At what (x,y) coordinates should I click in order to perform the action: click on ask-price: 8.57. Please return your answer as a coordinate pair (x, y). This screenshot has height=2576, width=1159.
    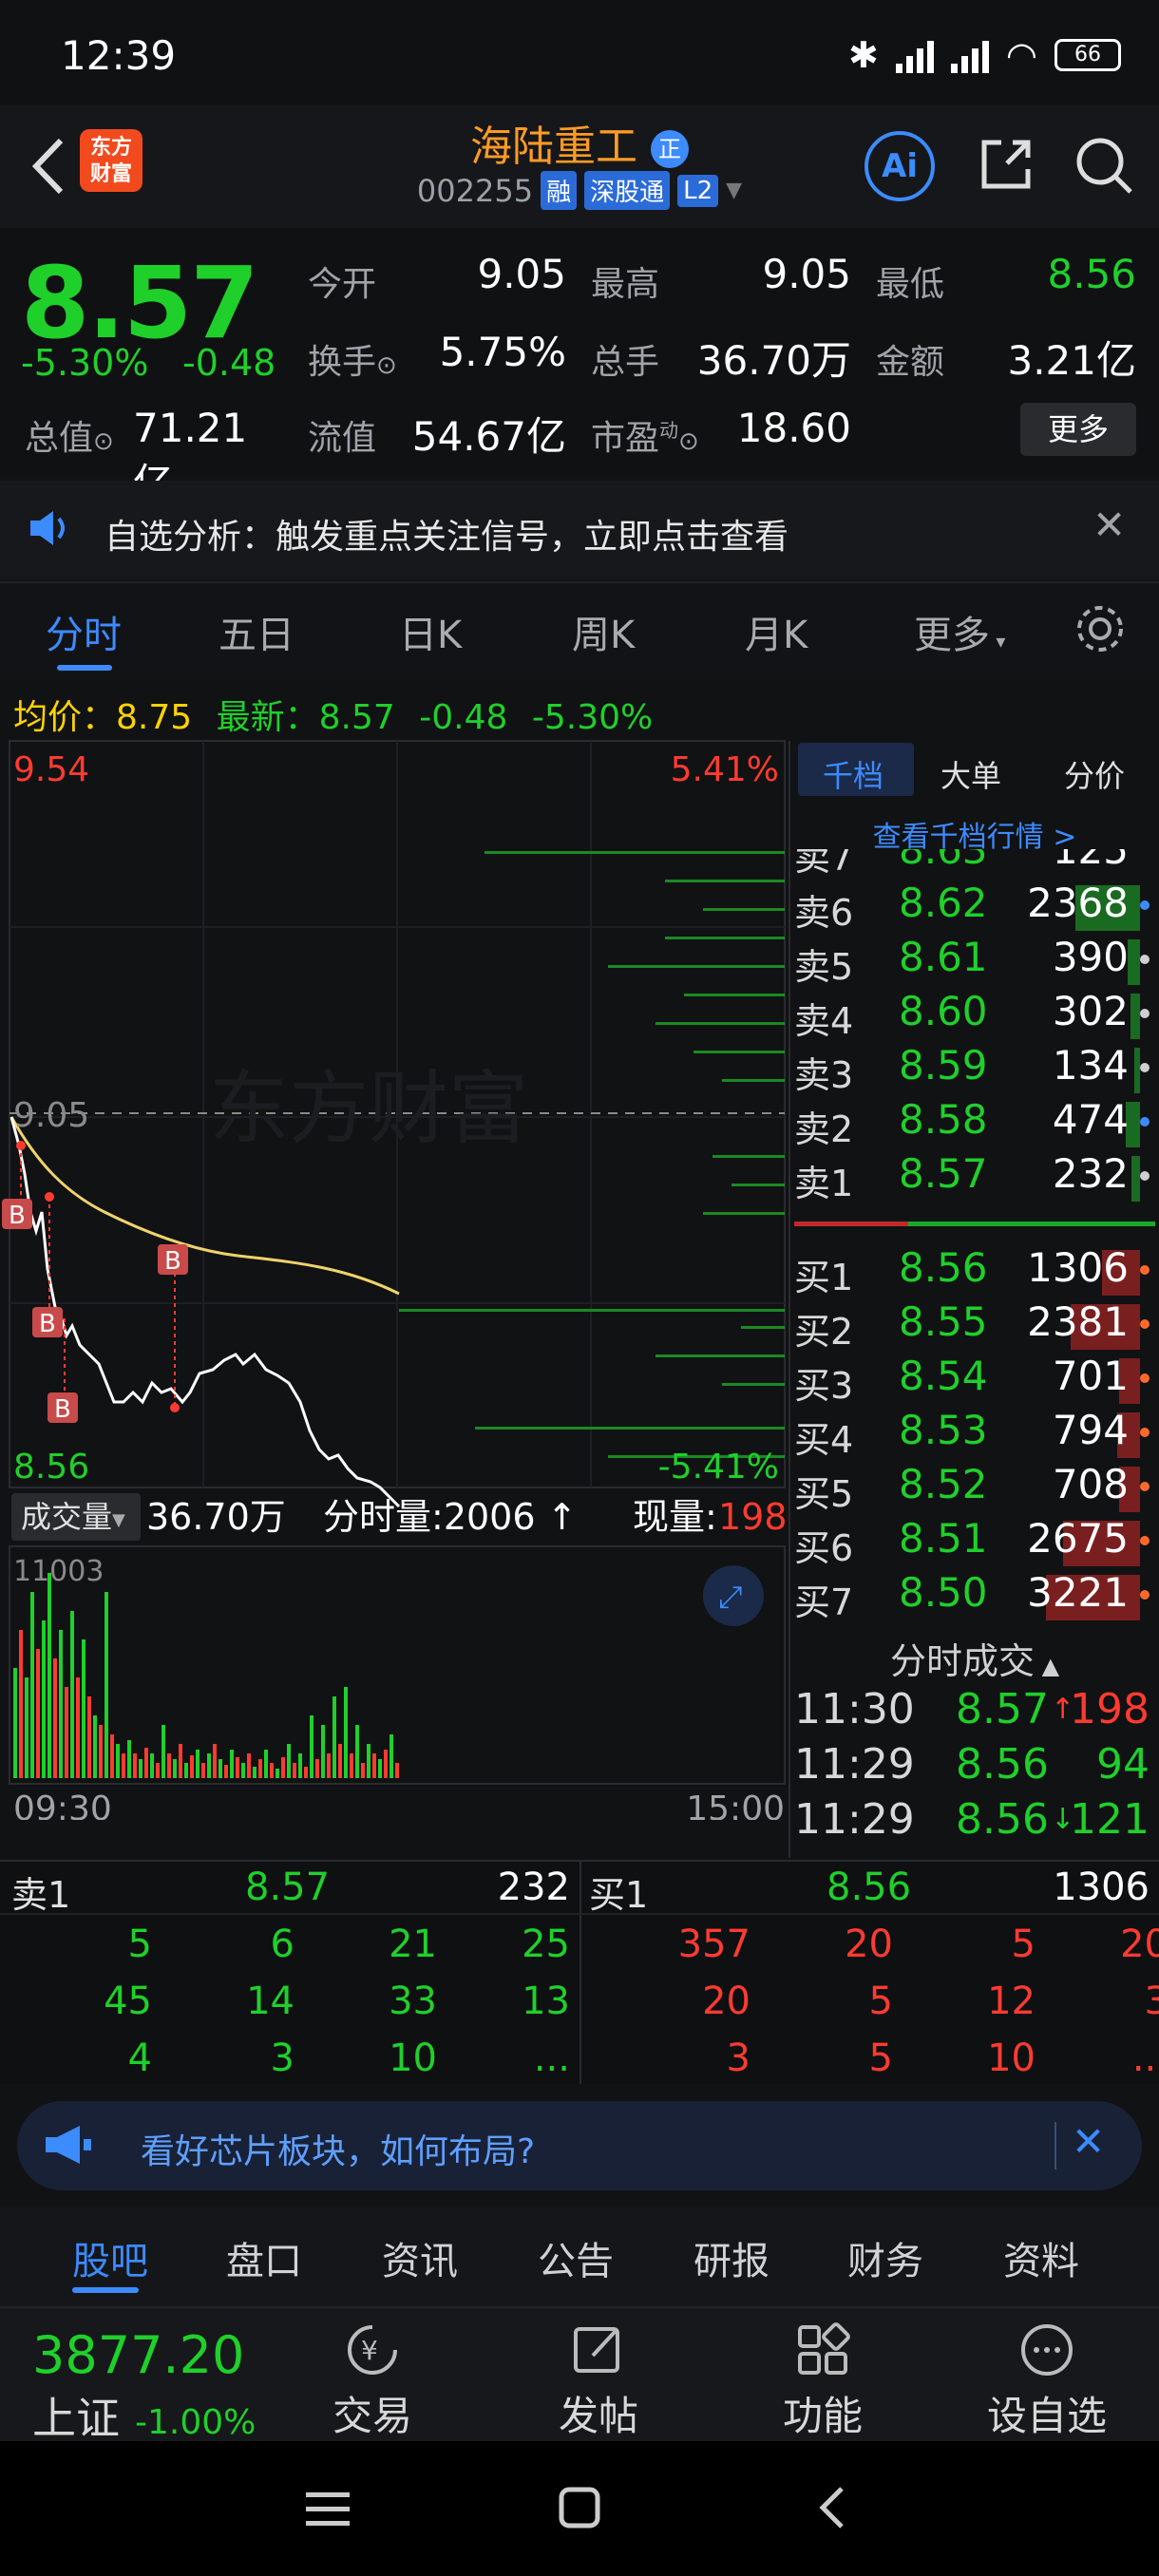
    Looking at the image, I should click on (943, 1173).